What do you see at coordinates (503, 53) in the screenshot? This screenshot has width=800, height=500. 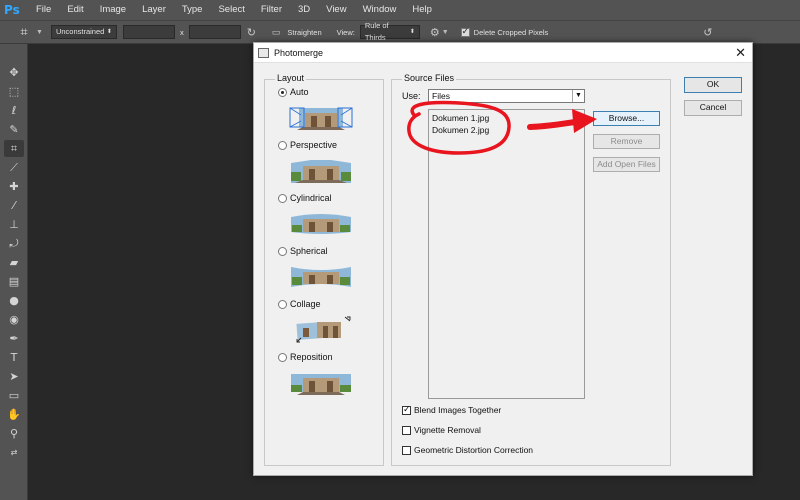 I see `dialog-titlebar: Photomerge ✕` at bounding box center [503, 53].